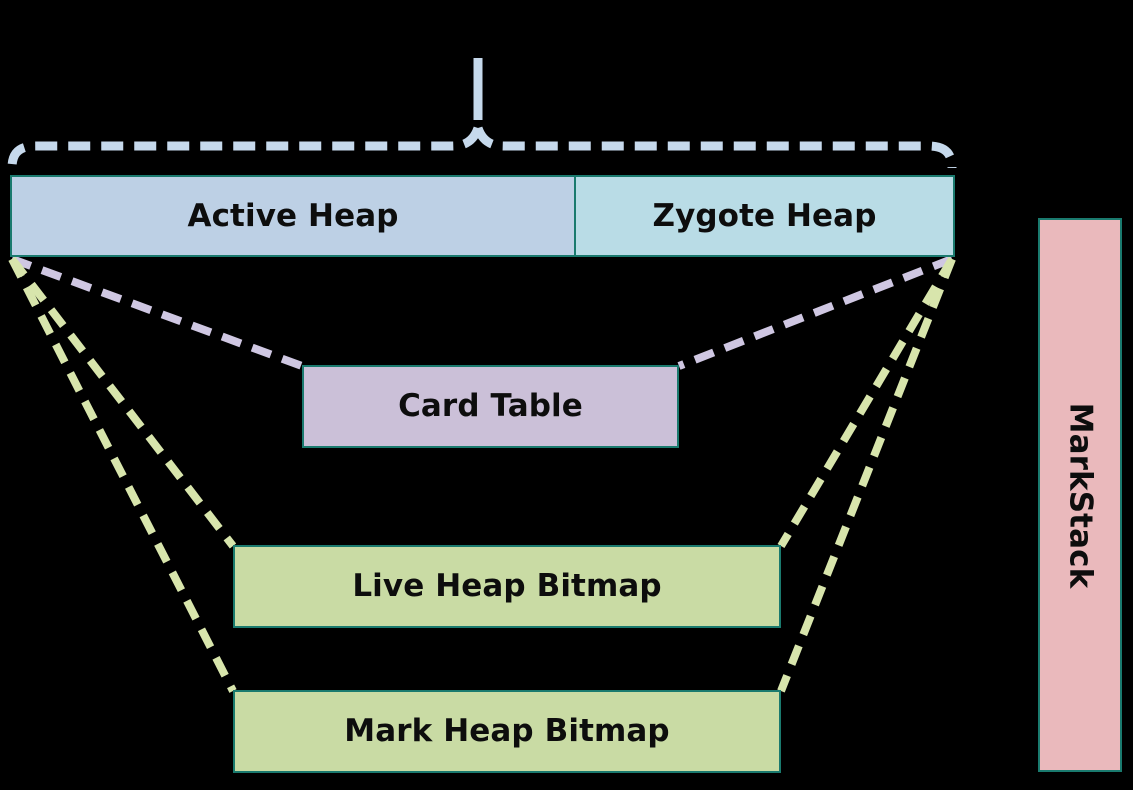 Image resolution: width=1133 pixels, height=790 pixels. What do you see at coordinates (157, 312) in the screenshot?
I see `card-table-link-left` at bounding box center [157, 312].